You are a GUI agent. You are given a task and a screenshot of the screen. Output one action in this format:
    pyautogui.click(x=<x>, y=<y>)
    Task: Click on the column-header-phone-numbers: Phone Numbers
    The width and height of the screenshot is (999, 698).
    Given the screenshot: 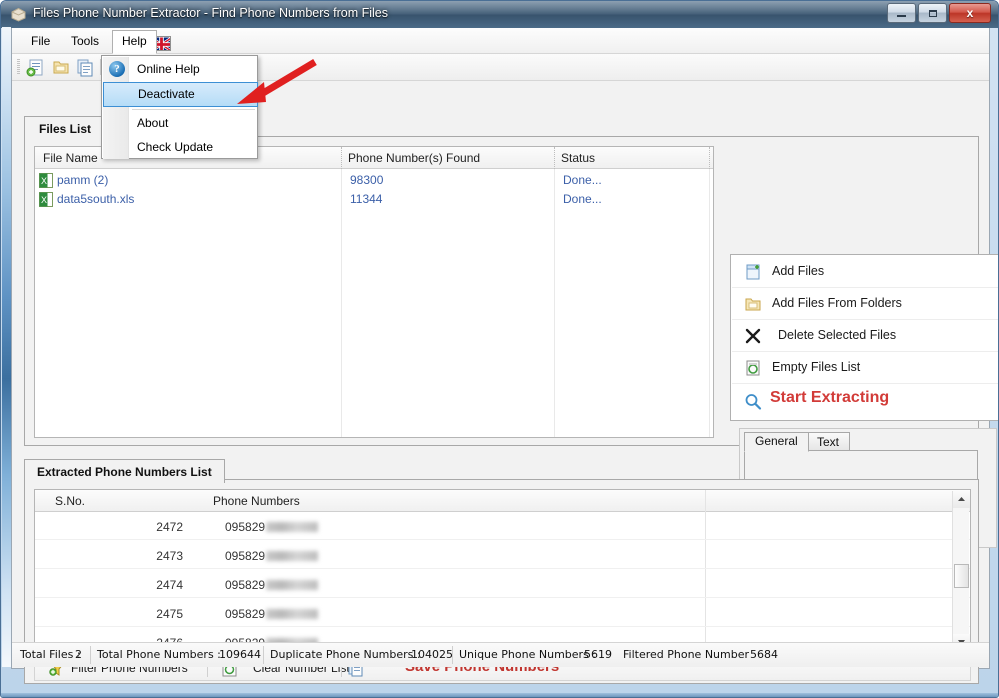 What is the action you would take?
    pyautogui.click(x=256, y=501)
    